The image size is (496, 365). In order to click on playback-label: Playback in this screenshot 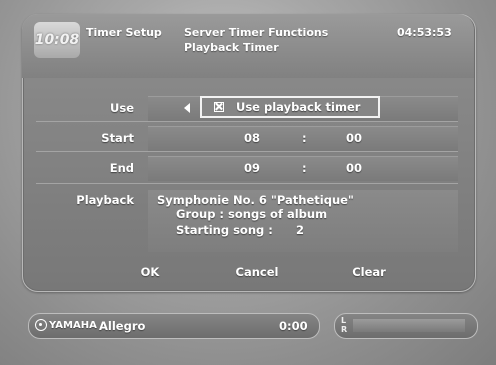, I will do `click(105, 200)`.